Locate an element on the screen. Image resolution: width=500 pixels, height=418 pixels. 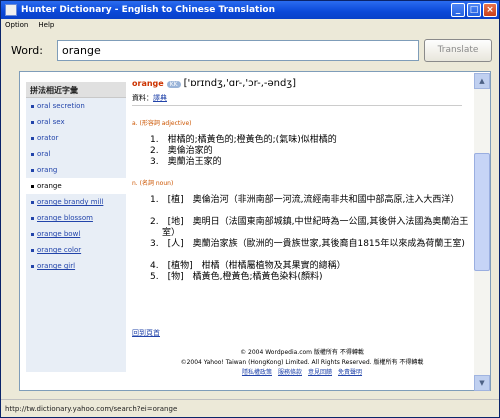
back-to-top-link: 回到頁首 is located at coordinates (146, 333).